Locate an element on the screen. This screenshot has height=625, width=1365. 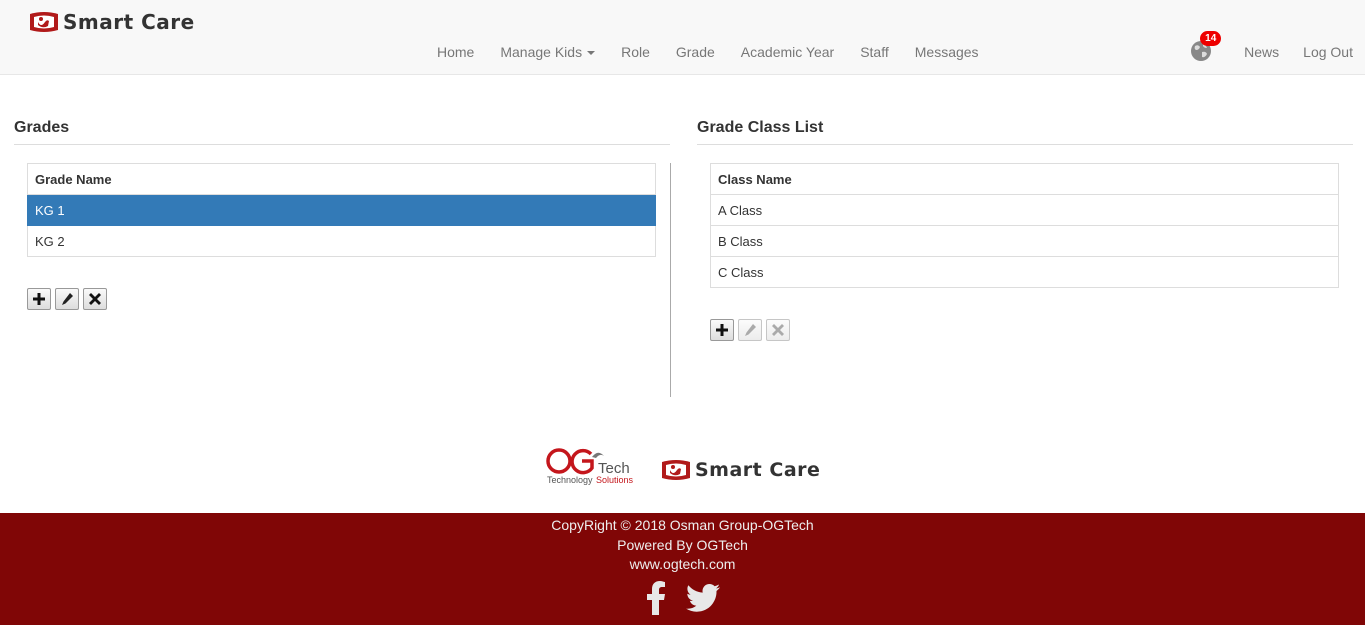
delete-grade-button is located at coordinates (95, 299).